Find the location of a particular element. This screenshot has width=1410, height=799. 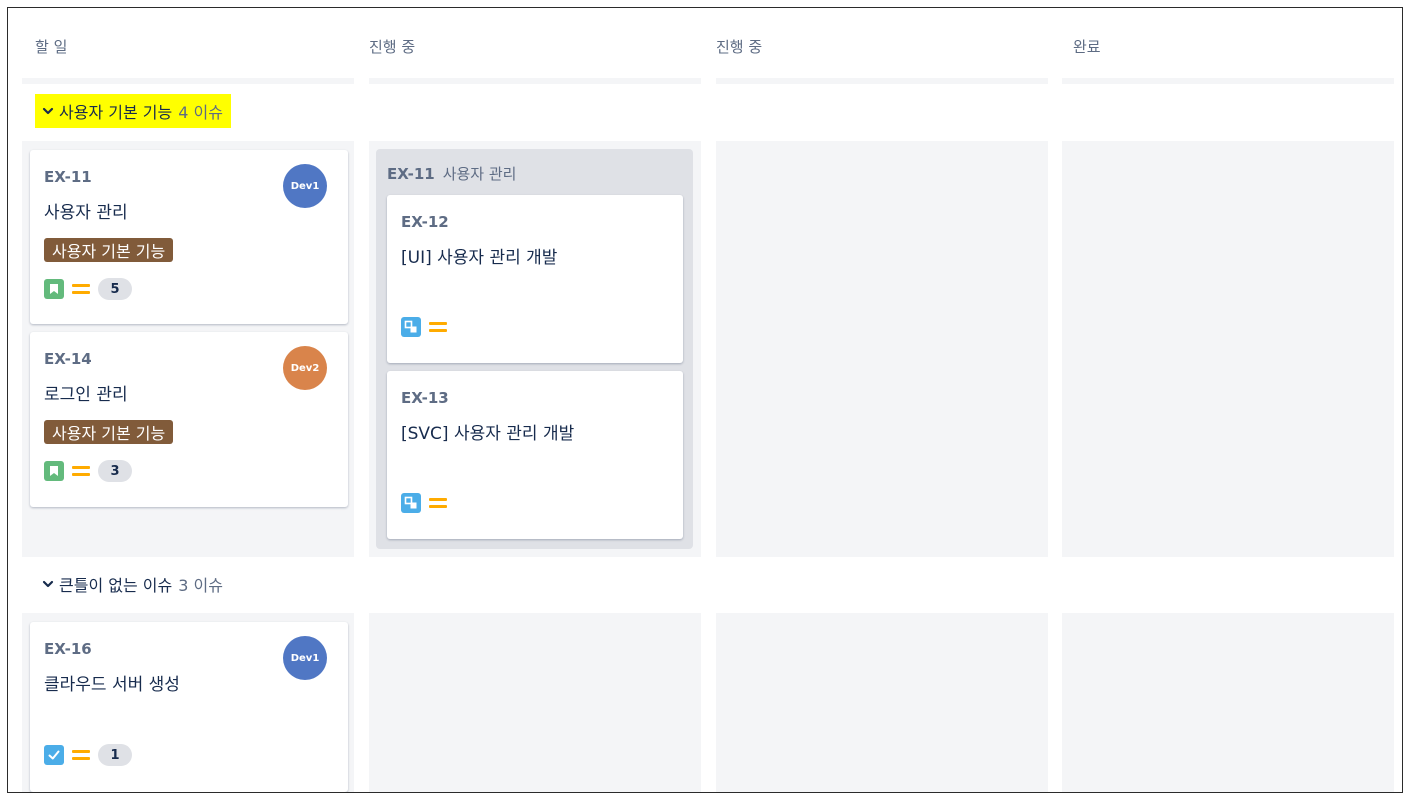

issue-summary: 로그인 관리 is located at coordinates (86, 395).